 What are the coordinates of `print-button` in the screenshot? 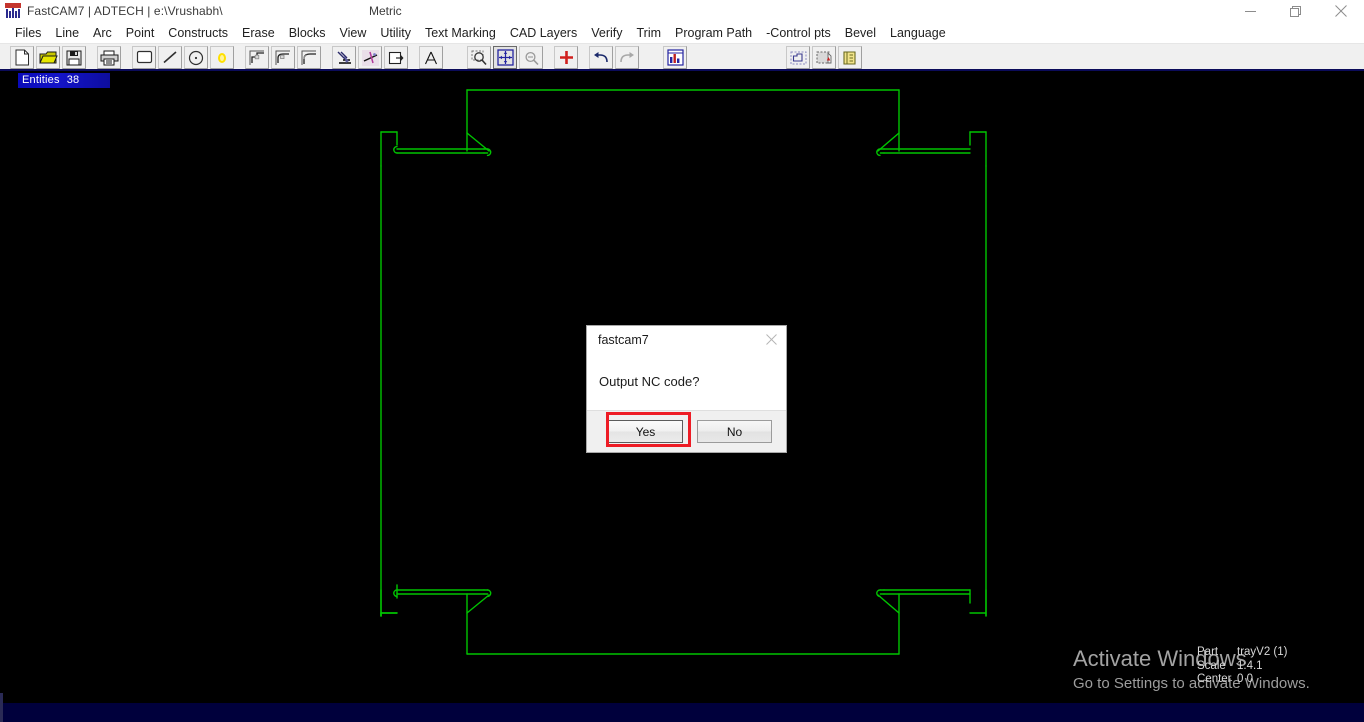 It's located at (109, 57).